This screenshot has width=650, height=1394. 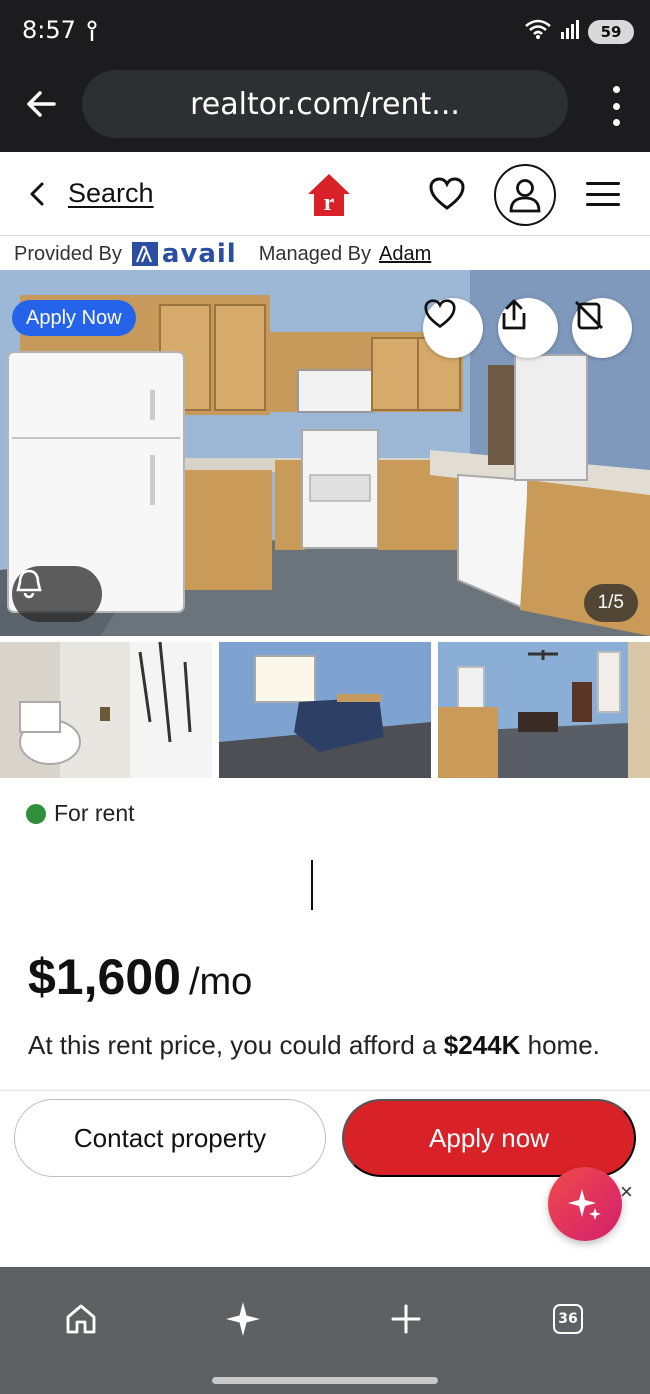 What do you see at coordinates (325, 1178) in the screenshot?
I see `action-bar: Contact property Apply now ×` at bounding box center [325, 1178].